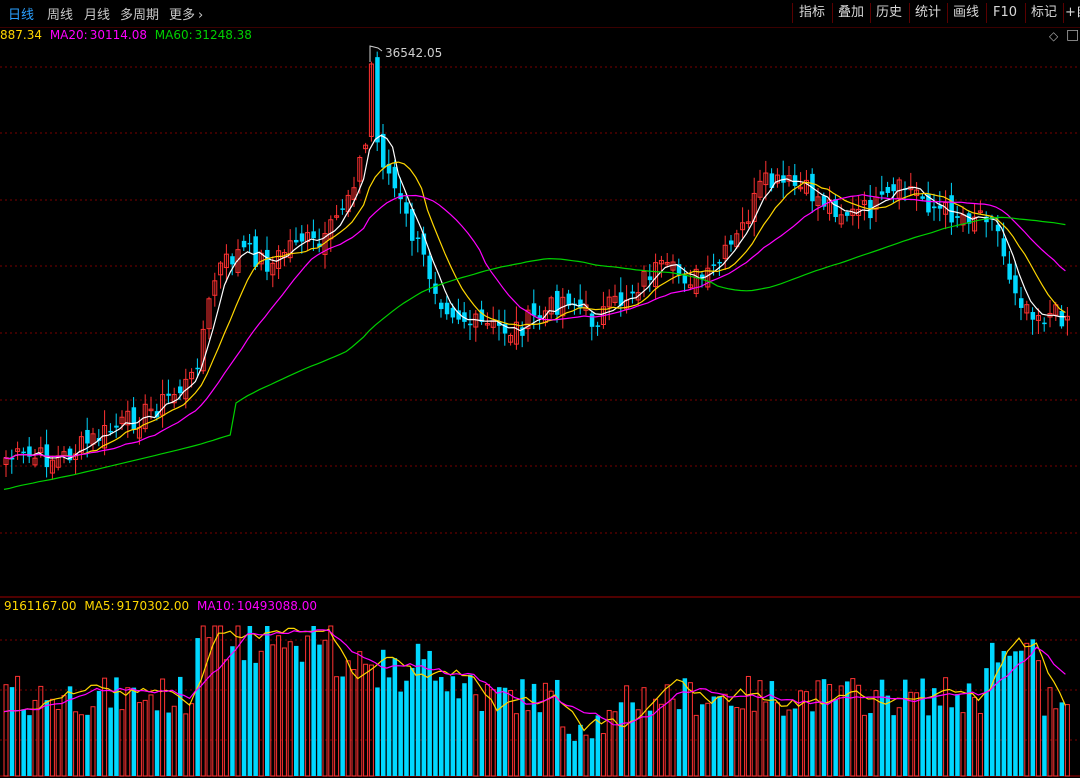 This screenshot has height=778, width=1080. I want to click on ma20-label: MA20:, so click(68, 35).